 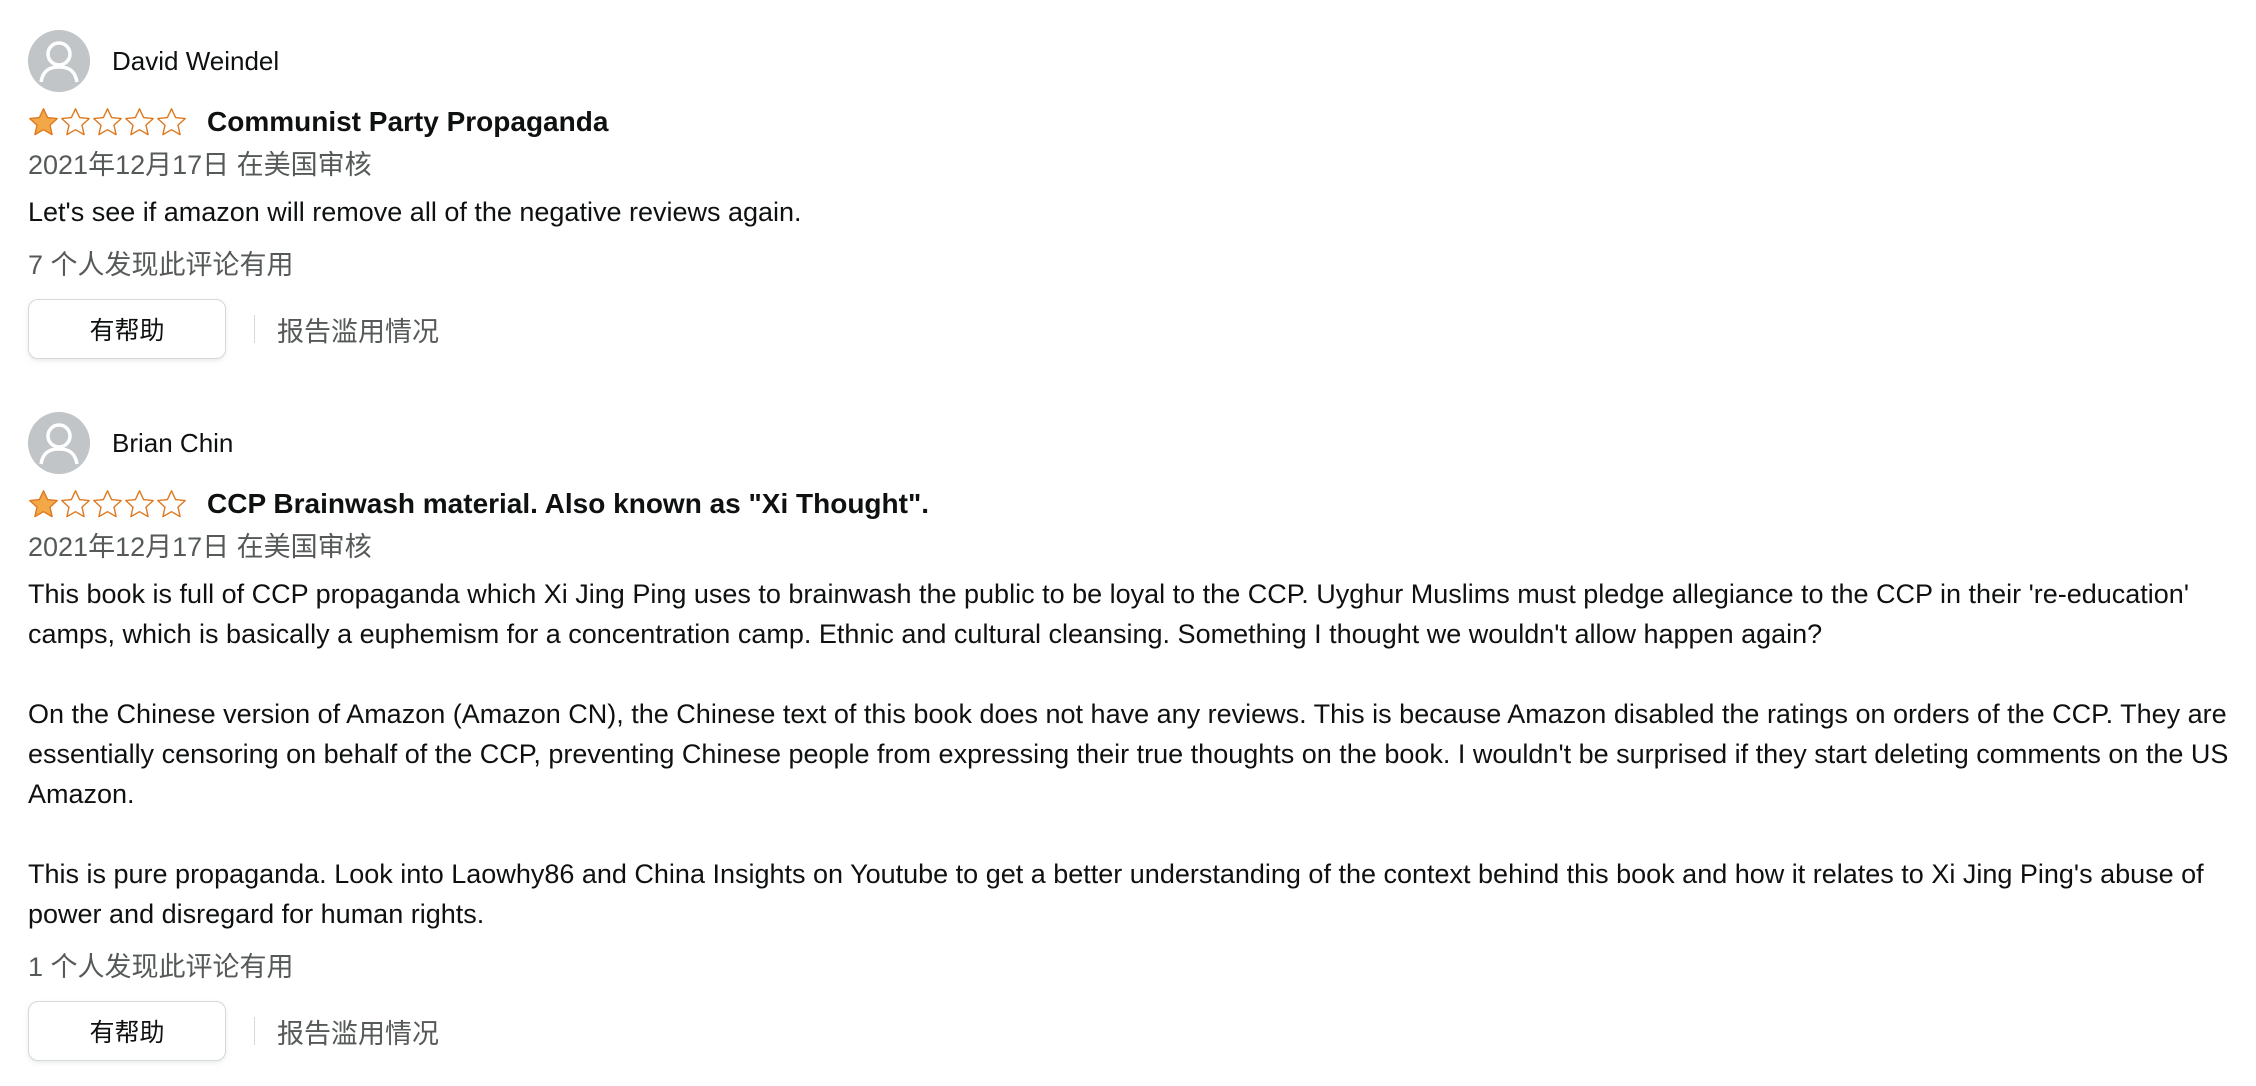 What do you see at coordinates (195, 61) in the screenshot?
I see `reviewer-name: David Weindel` at bounding box center [195, 61].